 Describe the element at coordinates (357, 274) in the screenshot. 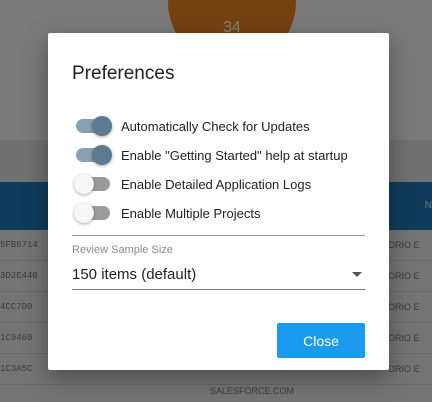

I see `chevron-down-icon` at that location.